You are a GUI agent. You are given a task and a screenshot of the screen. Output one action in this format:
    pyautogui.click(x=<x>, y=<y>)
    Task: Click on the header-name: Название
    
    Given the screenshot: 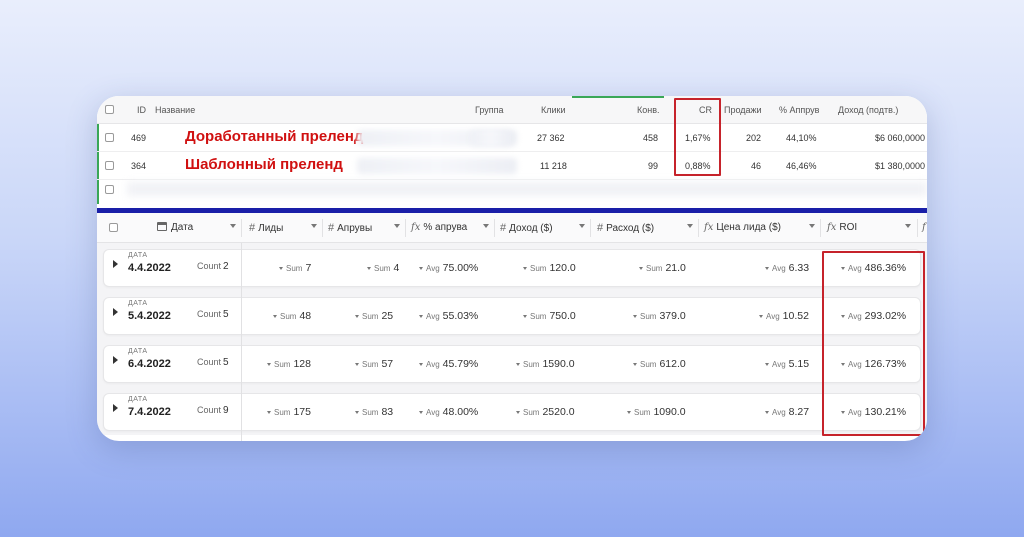 What is the action you would take?
    pyautogui.click(x=175, y=110)
    